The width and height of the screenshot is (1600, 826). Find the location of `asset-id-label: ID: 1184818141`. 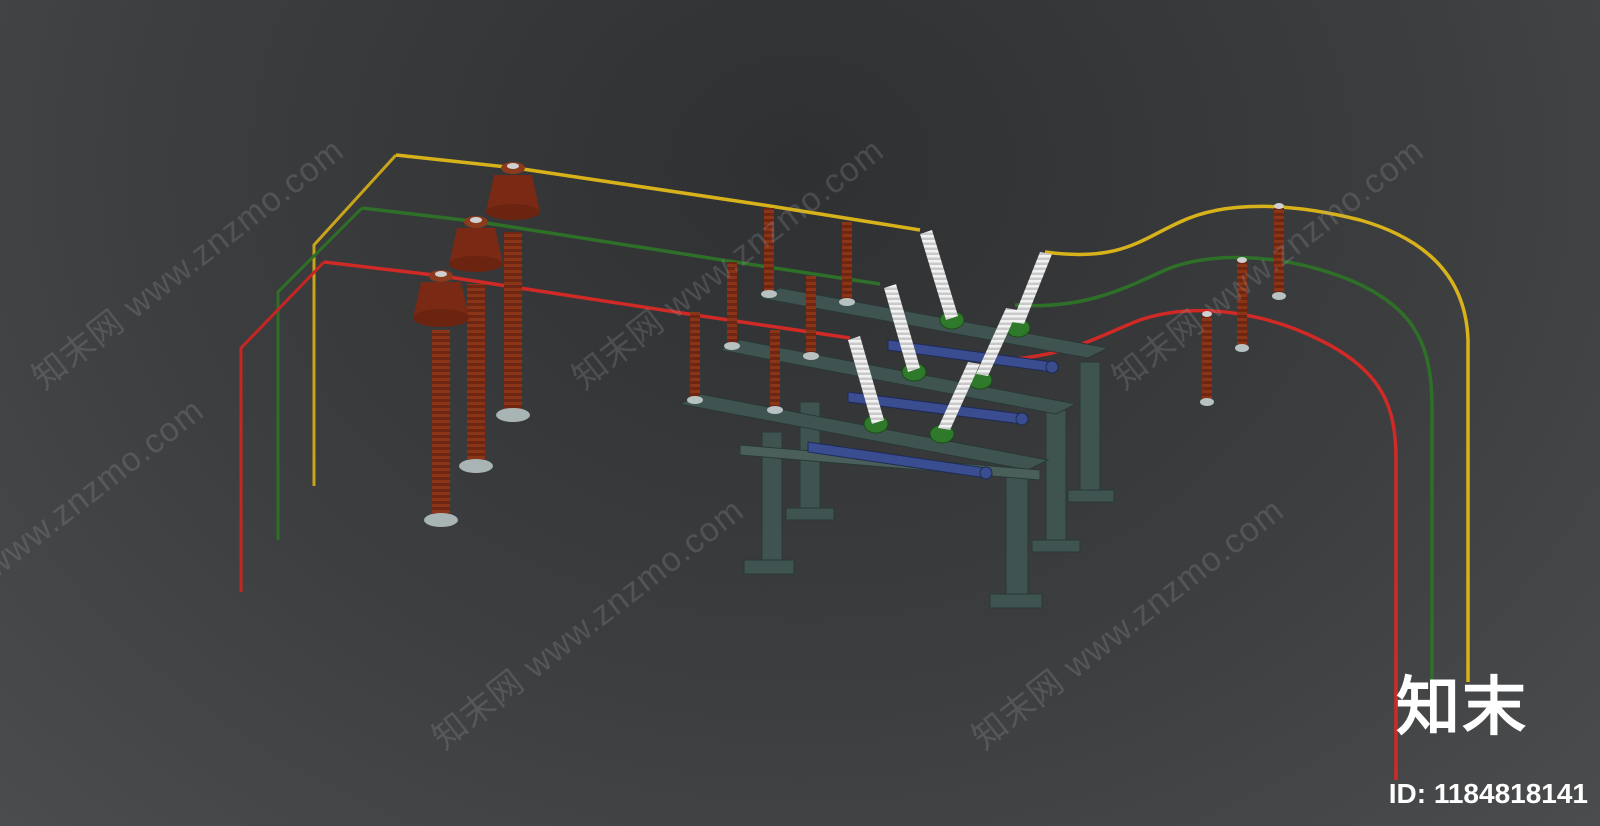

asset-id-label: ID: 1184818141 is located at coordinates (1488, 793).